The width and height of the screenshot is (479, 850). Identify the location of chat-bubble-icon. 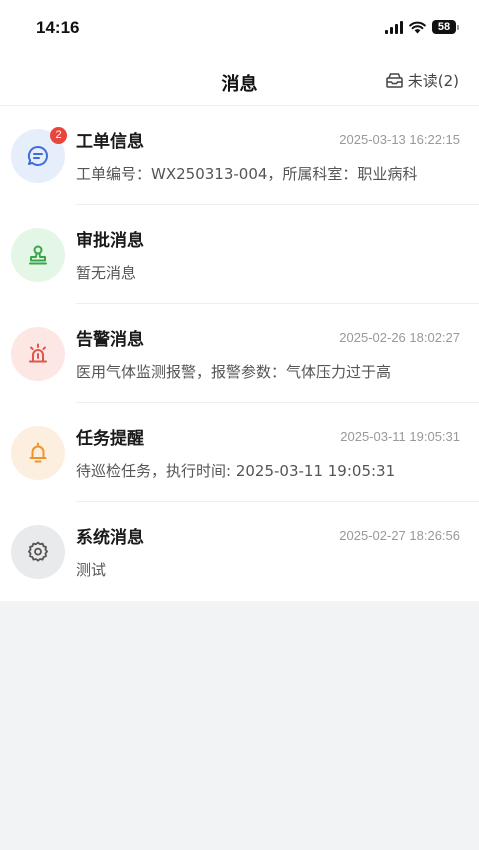
(37, 155).